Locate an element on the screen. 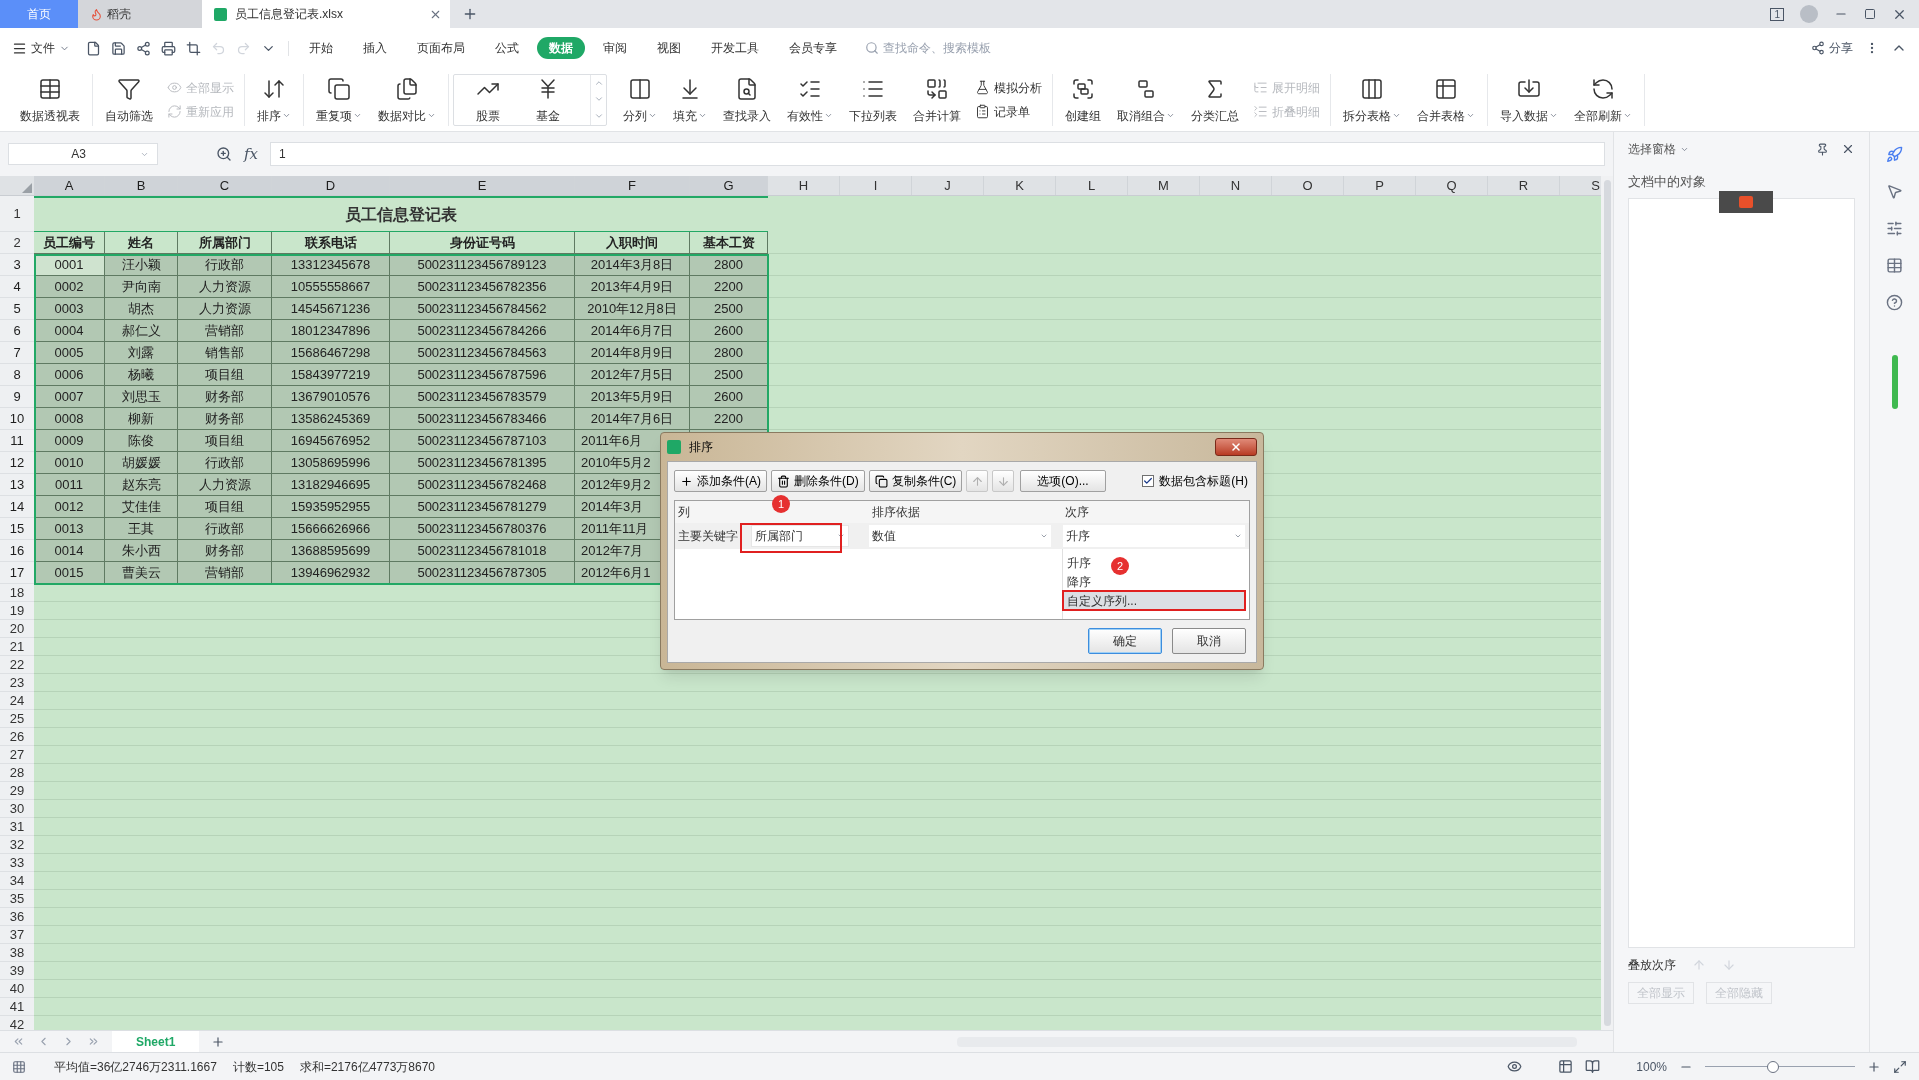  ribbon-button: 下拉列表 is located at coordinates (873, 99).